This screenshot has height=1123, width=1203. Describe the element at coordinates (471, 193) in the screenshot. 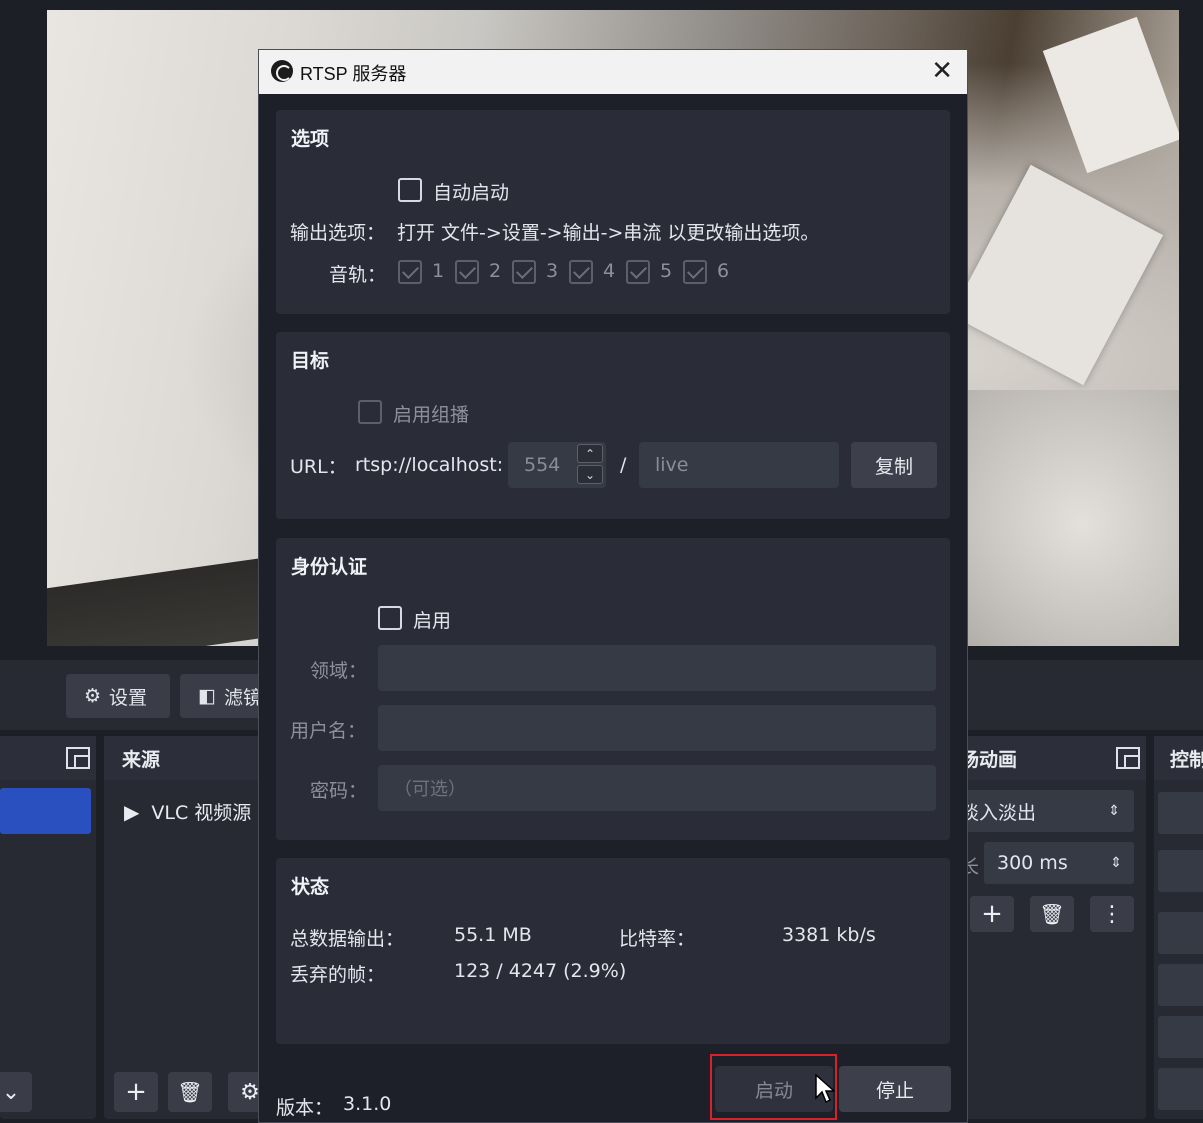

I see `autostart-label: 自动启动` at that location.